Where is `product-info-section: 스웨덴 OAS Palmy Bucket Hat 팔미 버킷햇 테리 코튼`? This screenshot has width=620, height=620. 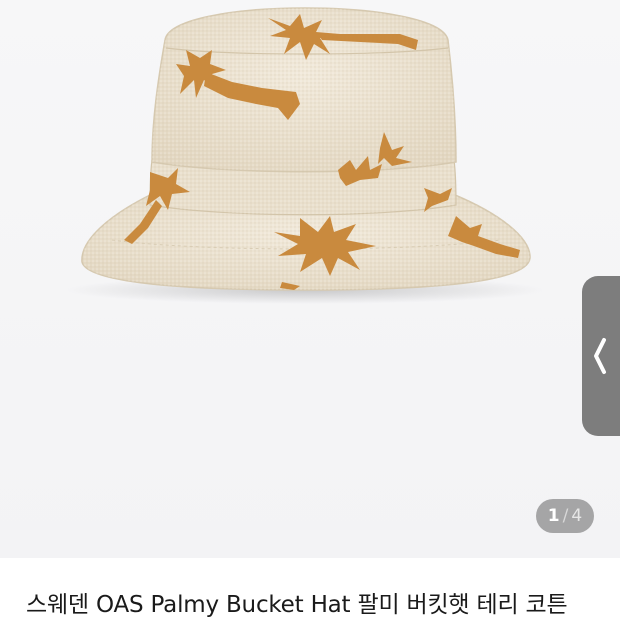 product-info-section: 스웨덴 OAS Palmy Bucket Hat 팔미 버킷햇 테리 코튼 is located at coordinates (310, 589).